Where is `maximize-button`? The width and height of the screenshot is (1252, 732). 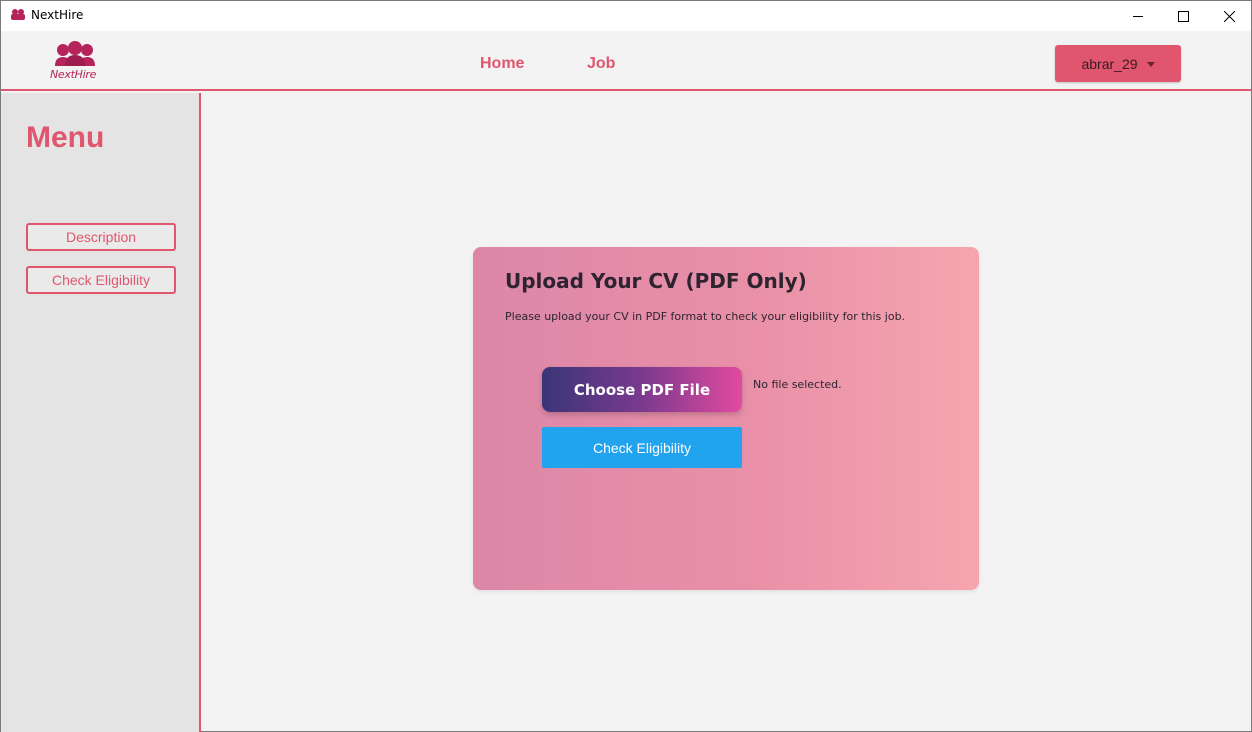
maximize-button is located at coordinates (1183, 16).